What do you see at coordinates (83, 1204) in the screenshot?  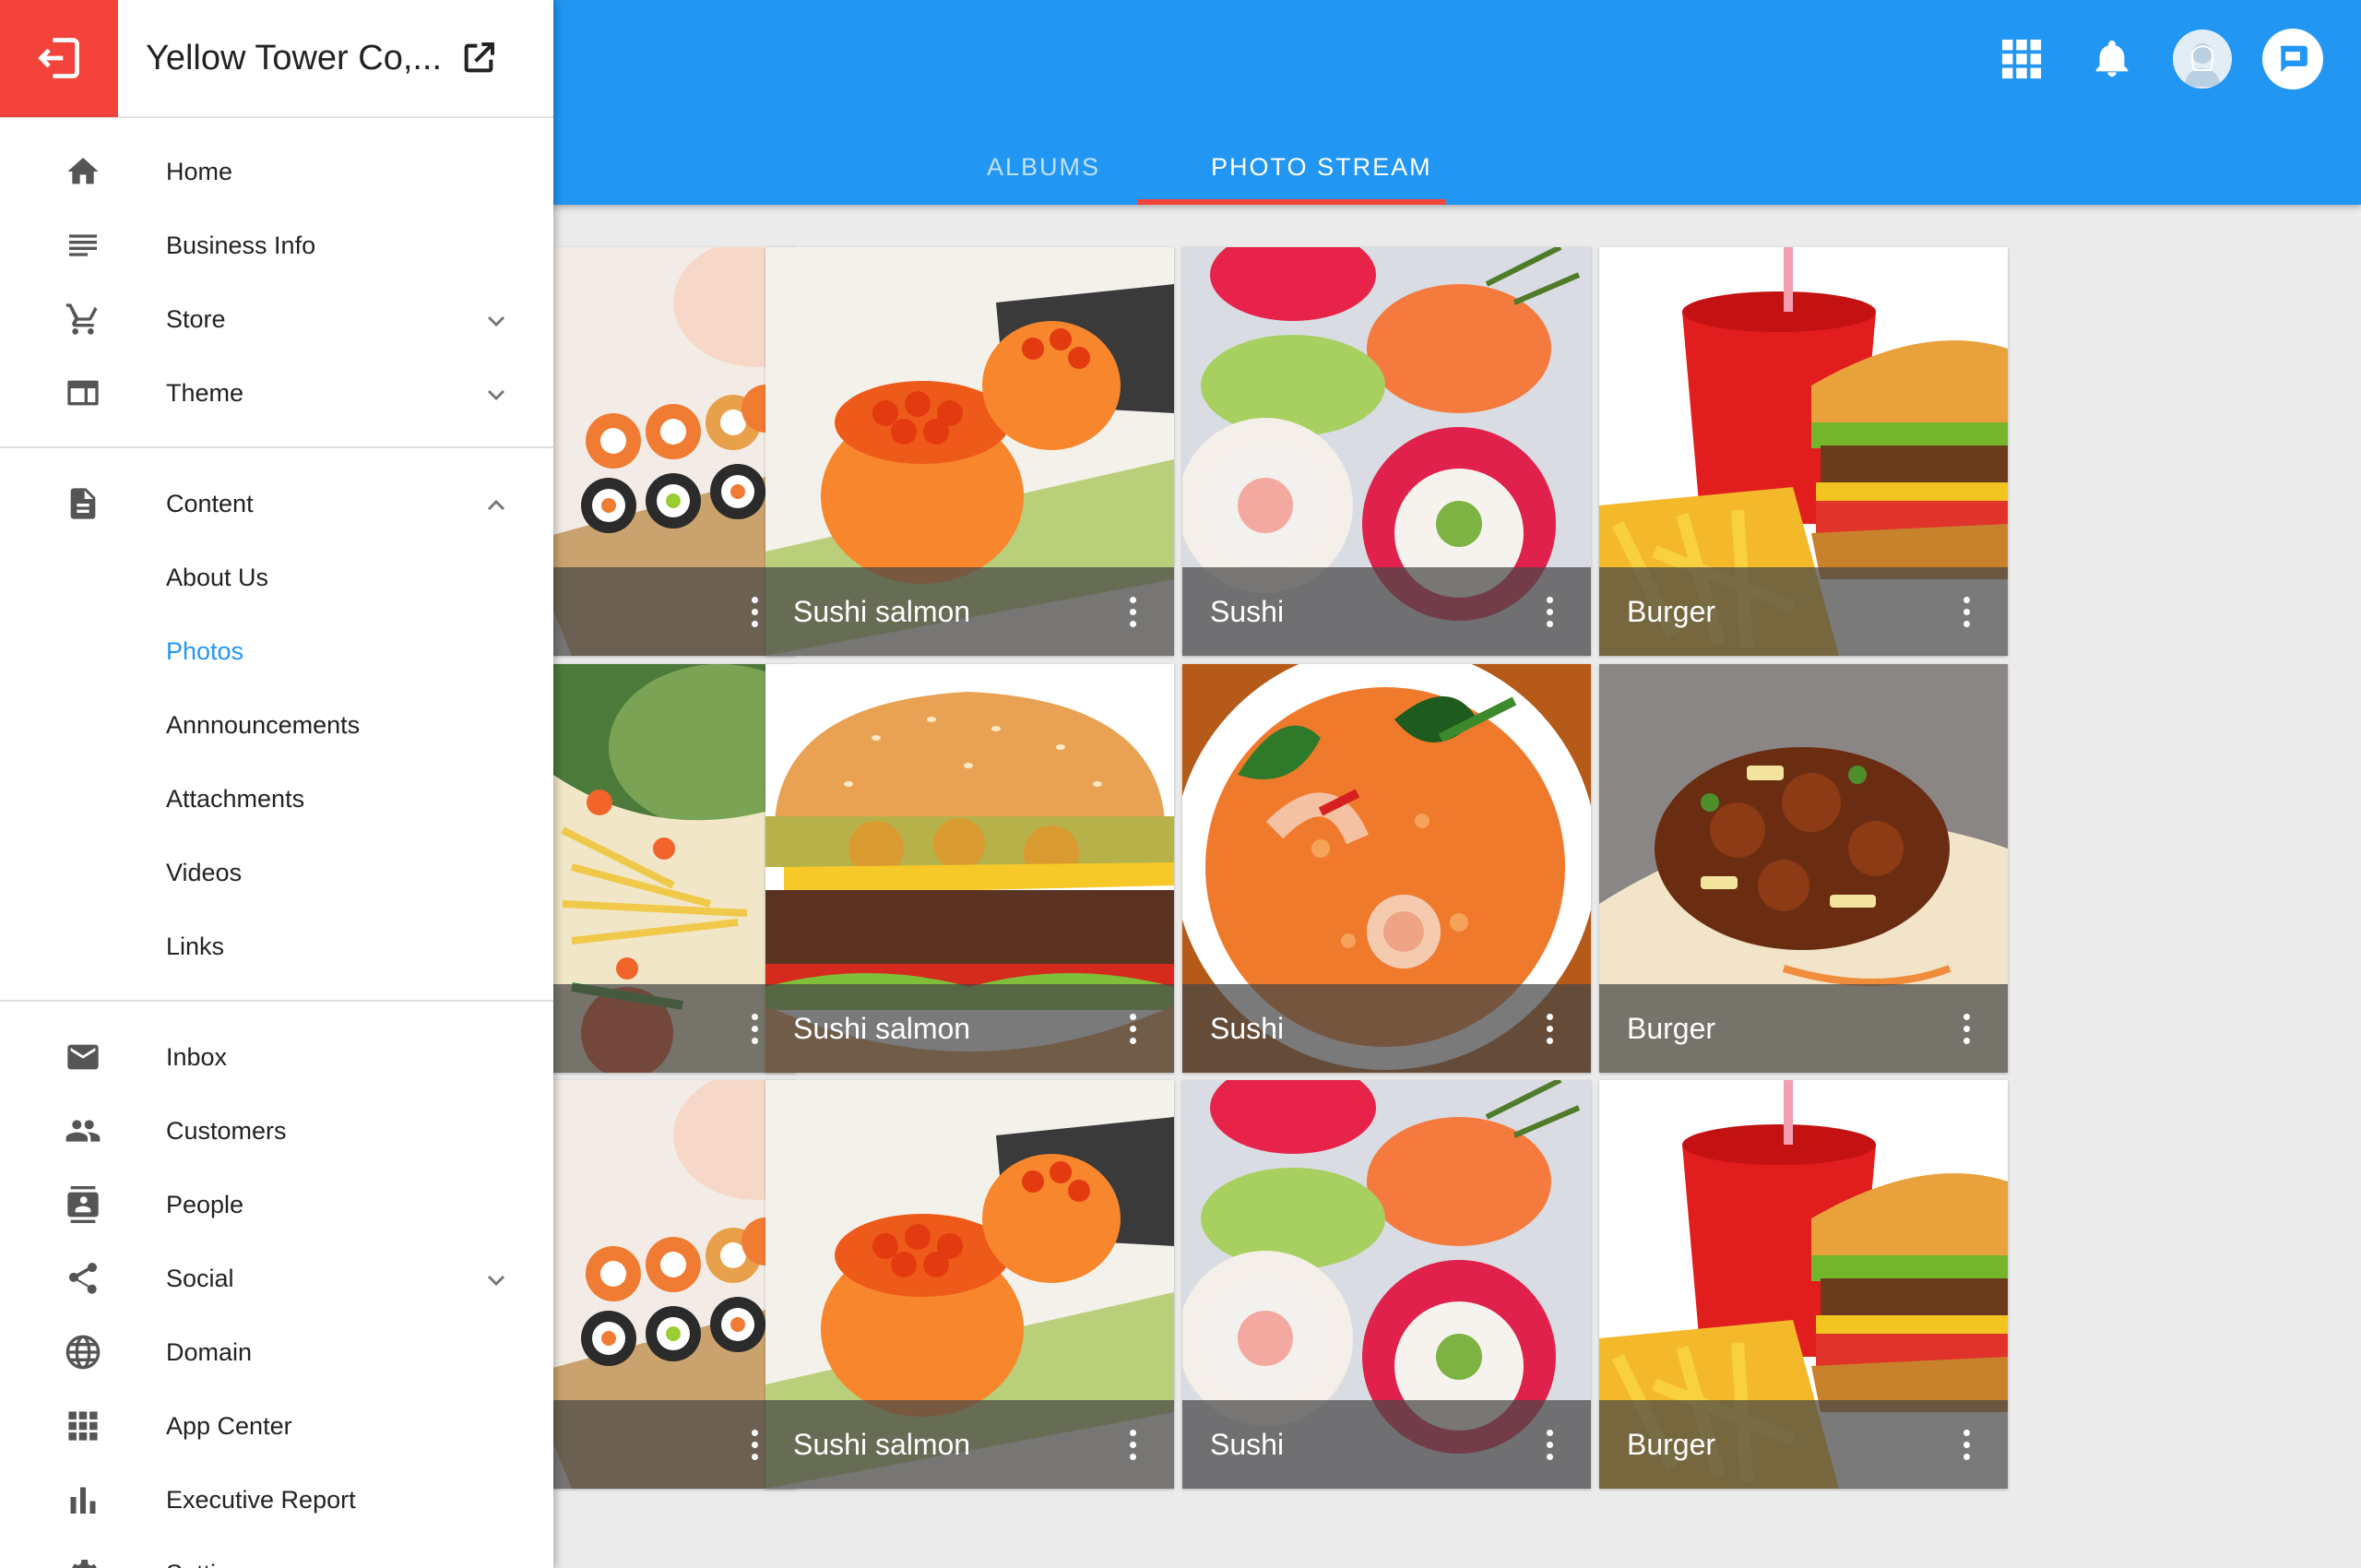 I see `contact-icon` at bounding box center [83, 1204].